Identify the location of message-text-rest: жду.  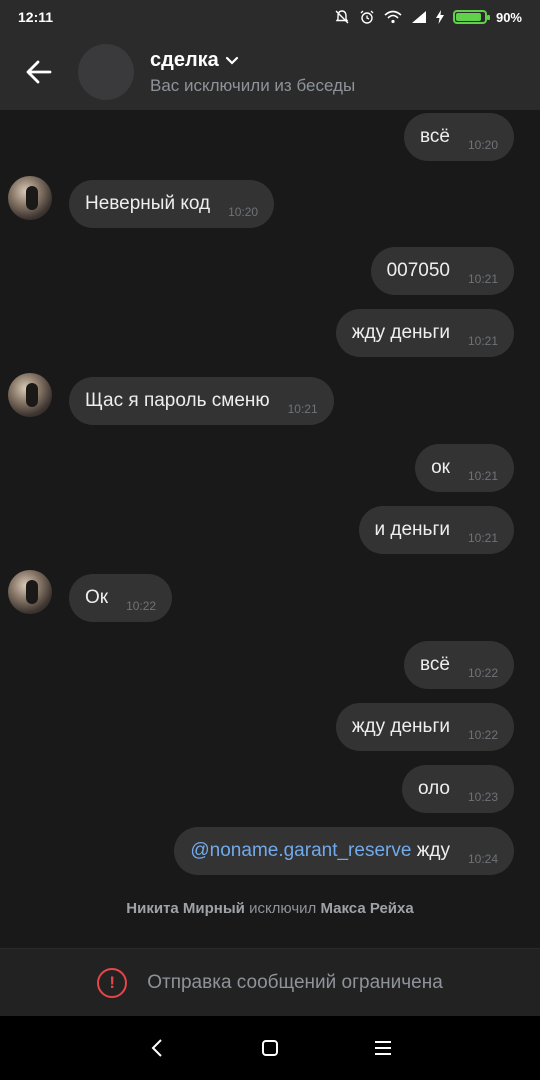
(430, 850).